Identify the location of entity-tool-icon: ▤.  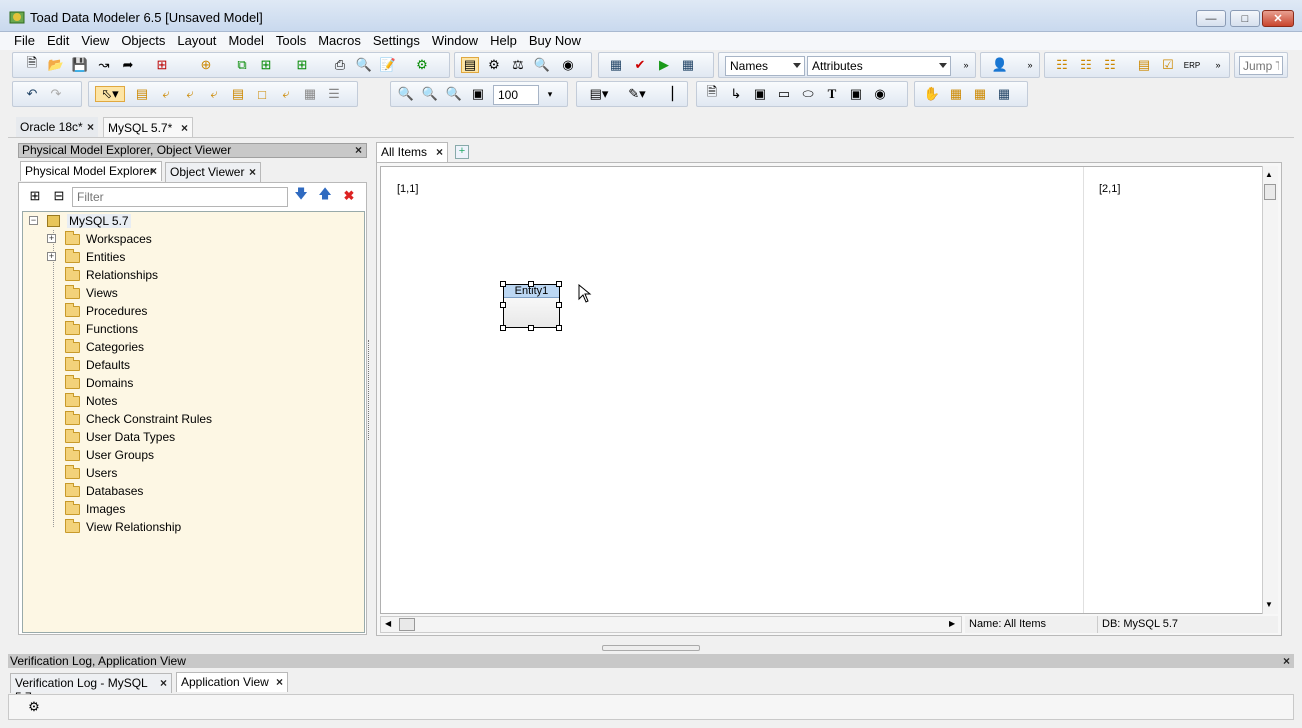
(142, 94).